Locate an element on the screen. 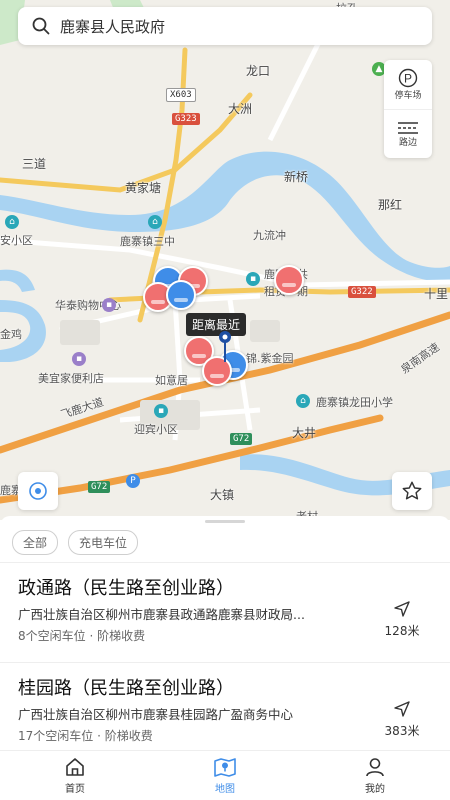 Image resolution: width=450 pixels, height=800 pixels. map-layer-panel: P 停车场 路边 is located at coordinates (408, 109).